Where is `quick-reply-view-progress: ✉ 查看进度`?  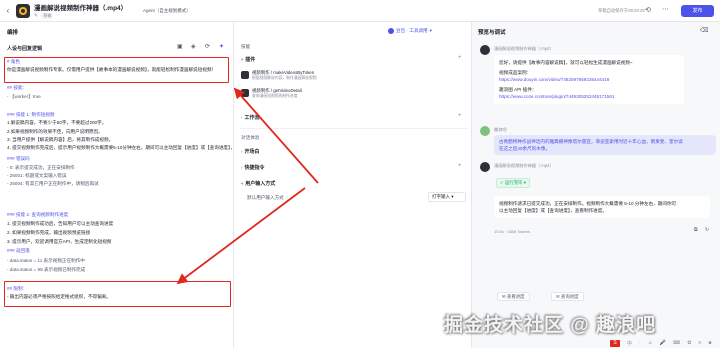 quick-reply-view-progress: ✉ 查看进度 is located at coordinates (513, 296).